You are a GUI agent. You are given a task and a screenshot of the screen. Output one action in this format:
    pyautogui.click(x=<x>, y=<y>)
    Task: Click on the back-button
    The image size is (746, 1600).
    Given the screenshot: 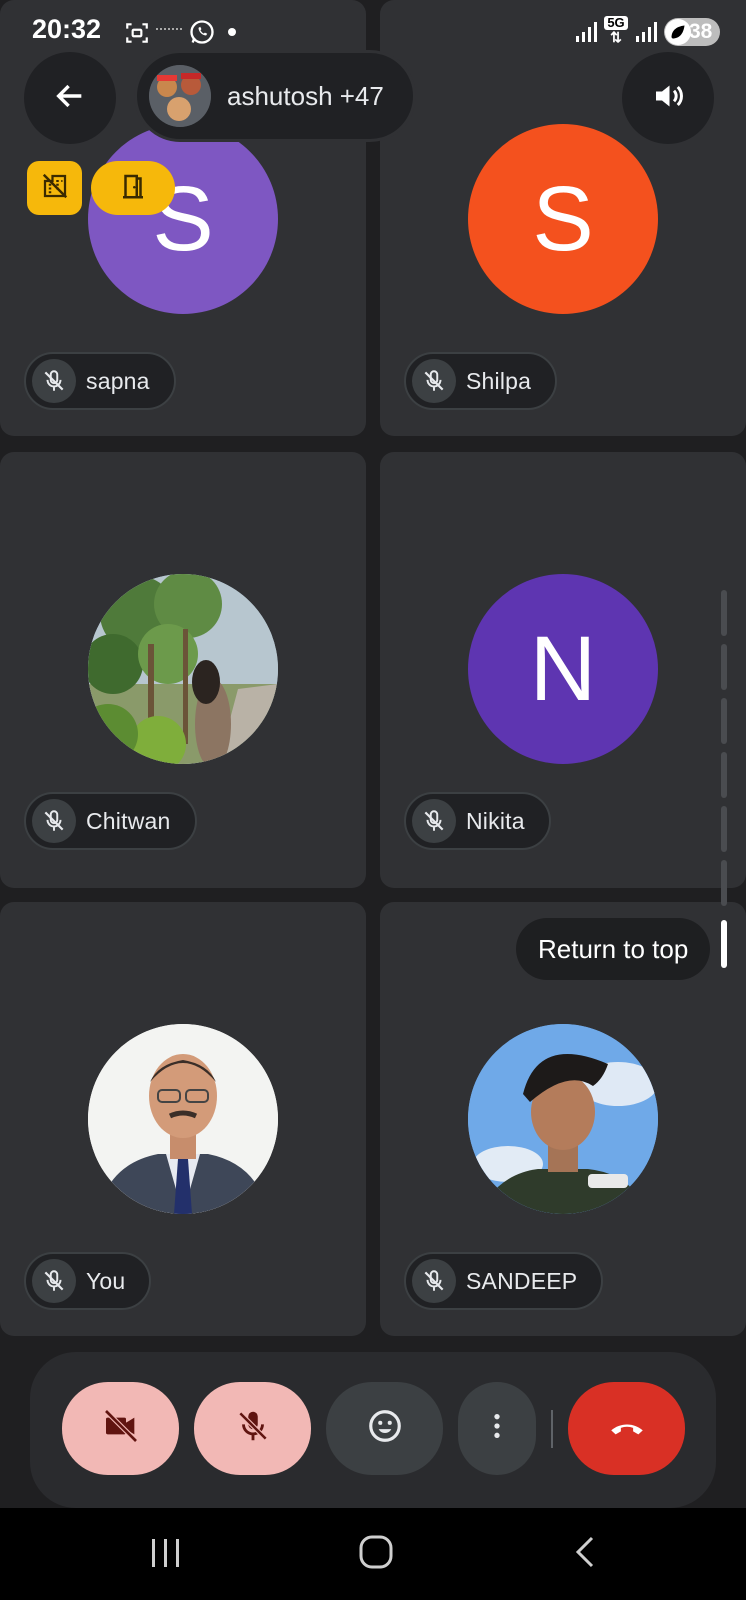 What is the action you would take?
    pyautogui.click(x=70, y=98)
    